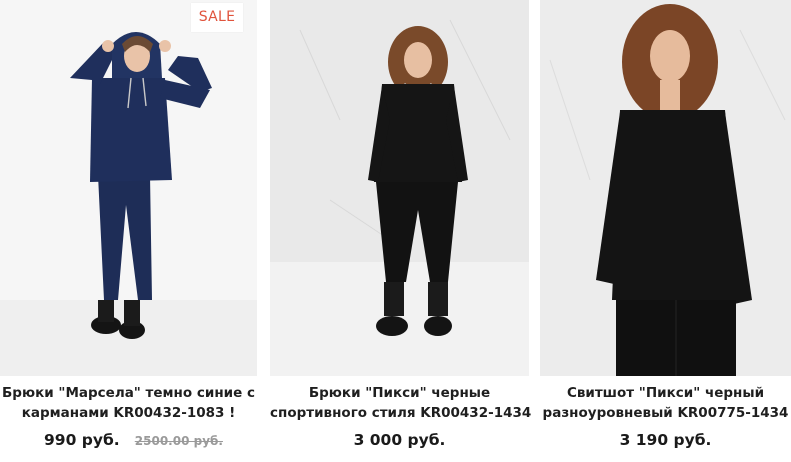 The width and height of the screenshot is (791, 462). Describe the element at coordinates (399, 393) in the screenshot. I see `product-title-line: Брюки "Пикси" черные` at that location.